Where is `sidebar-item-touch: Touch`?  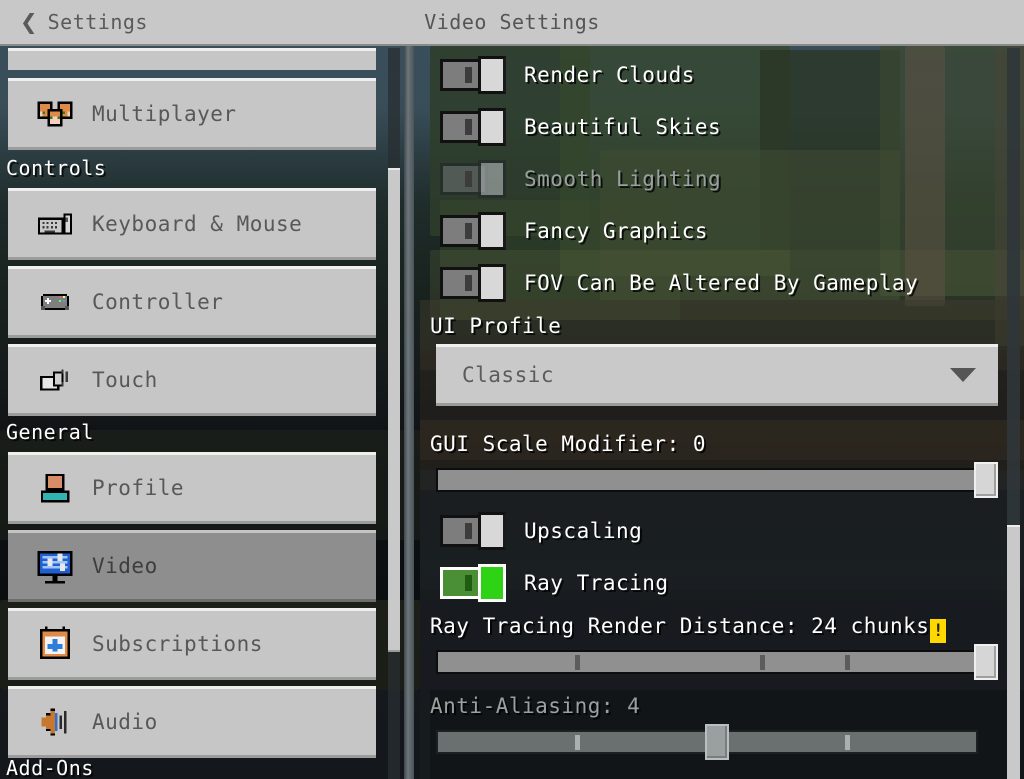 sidebar-item-touch: Touch is located at coordinates (192, 380).